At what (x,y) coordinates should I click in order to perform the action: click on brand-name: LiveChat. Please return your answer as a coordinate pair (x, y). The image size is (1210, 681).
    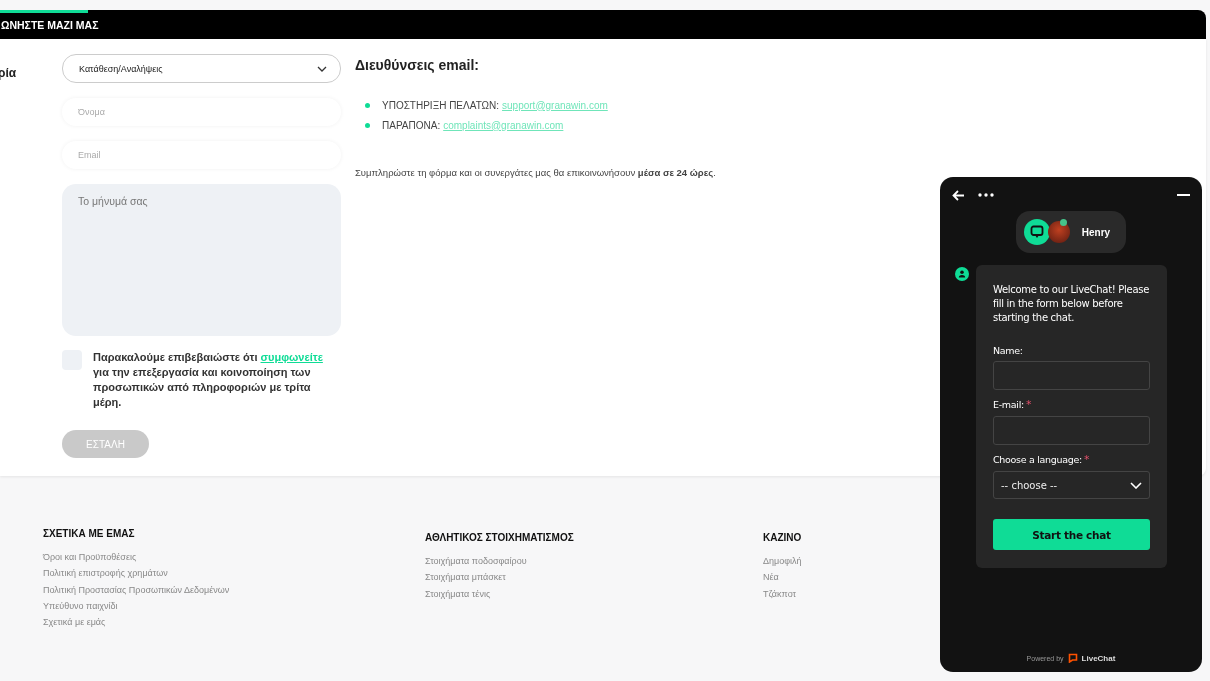
    Looking at the image, I should click on (1098, 658).